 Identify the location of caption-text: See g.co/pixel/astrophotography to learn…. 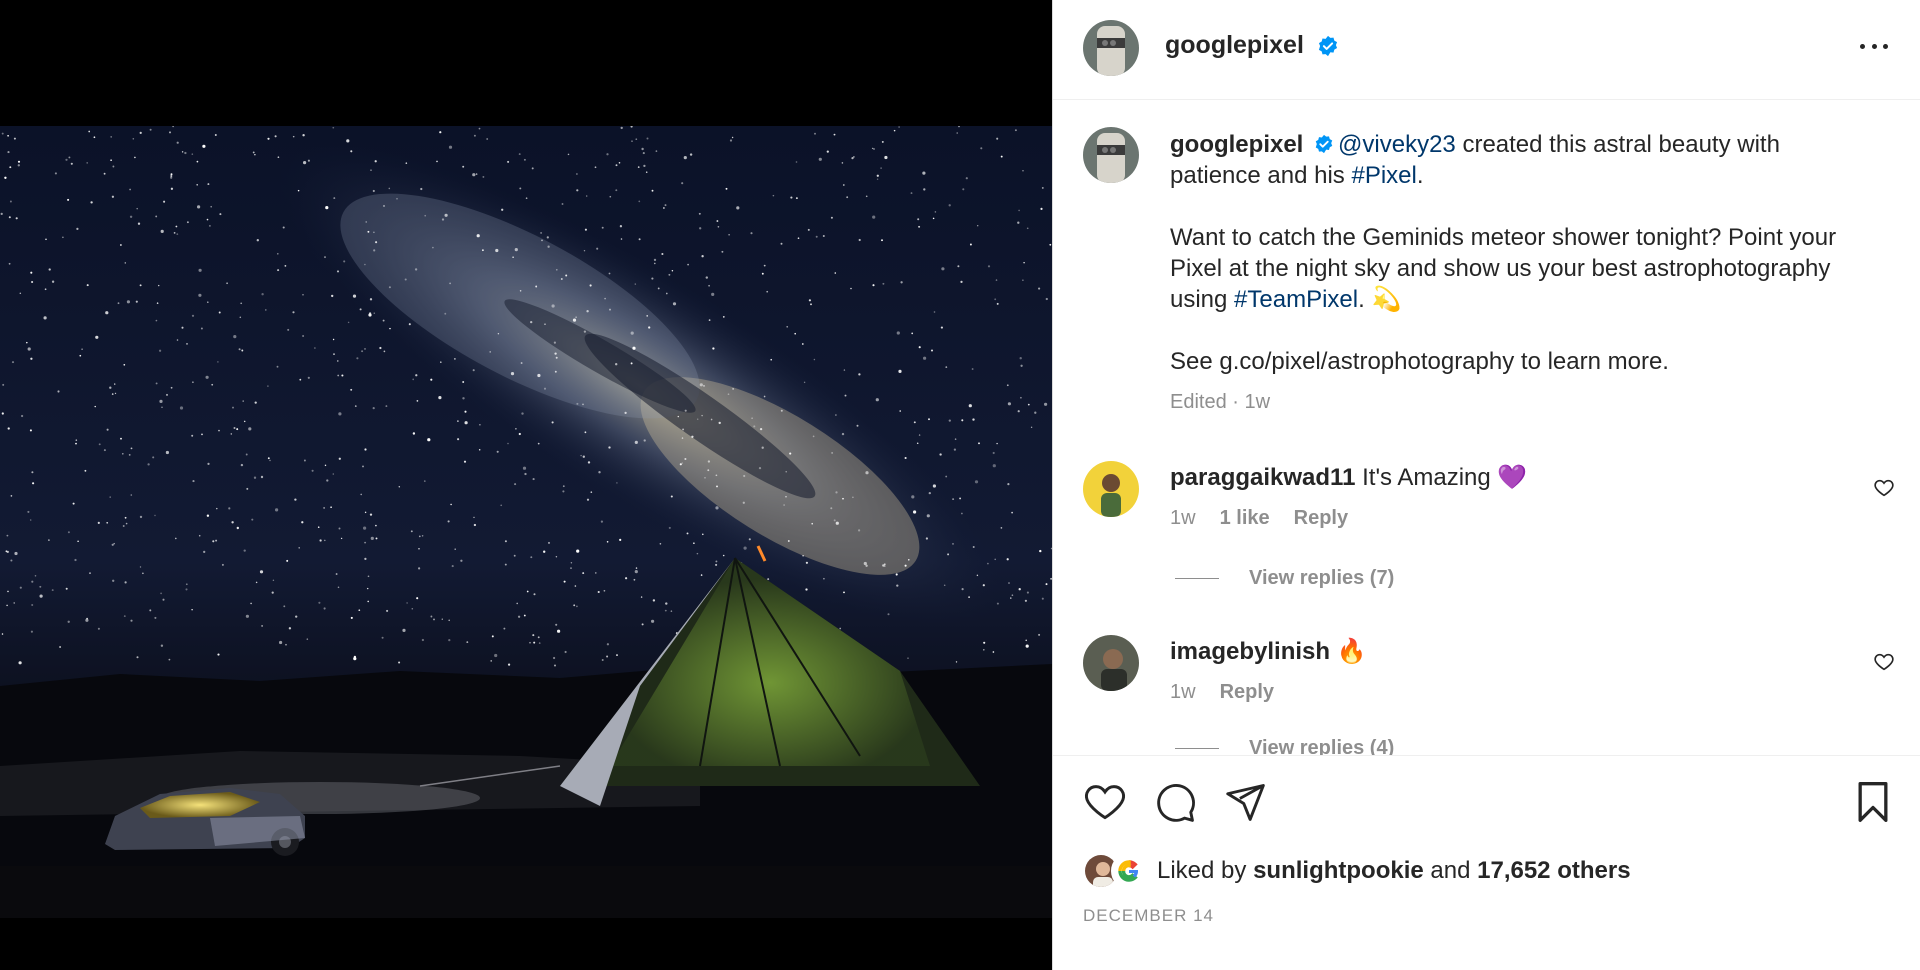
(1419, 361).